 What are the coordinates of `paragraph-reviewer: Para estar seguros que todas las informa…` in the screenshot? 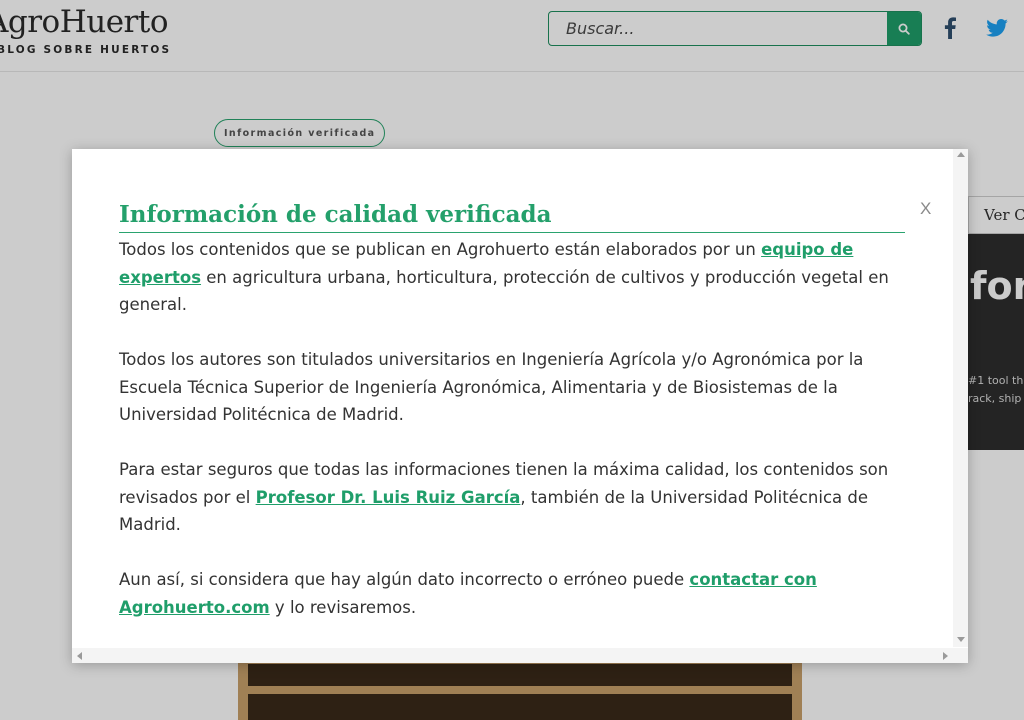 It's located at (514, 497).